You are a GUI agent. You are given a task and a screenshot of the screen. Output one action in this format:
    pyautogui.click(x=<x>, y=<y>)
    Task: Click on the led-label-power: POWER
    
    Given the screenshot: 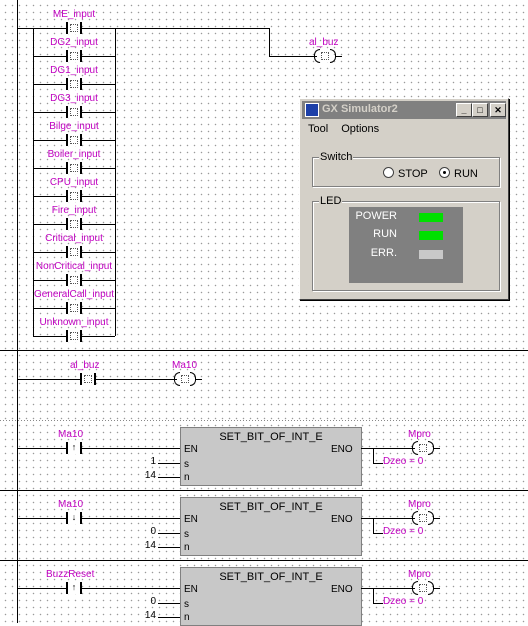 What is the action you would take?
    pyautogui.click(x=376, y=216)
    